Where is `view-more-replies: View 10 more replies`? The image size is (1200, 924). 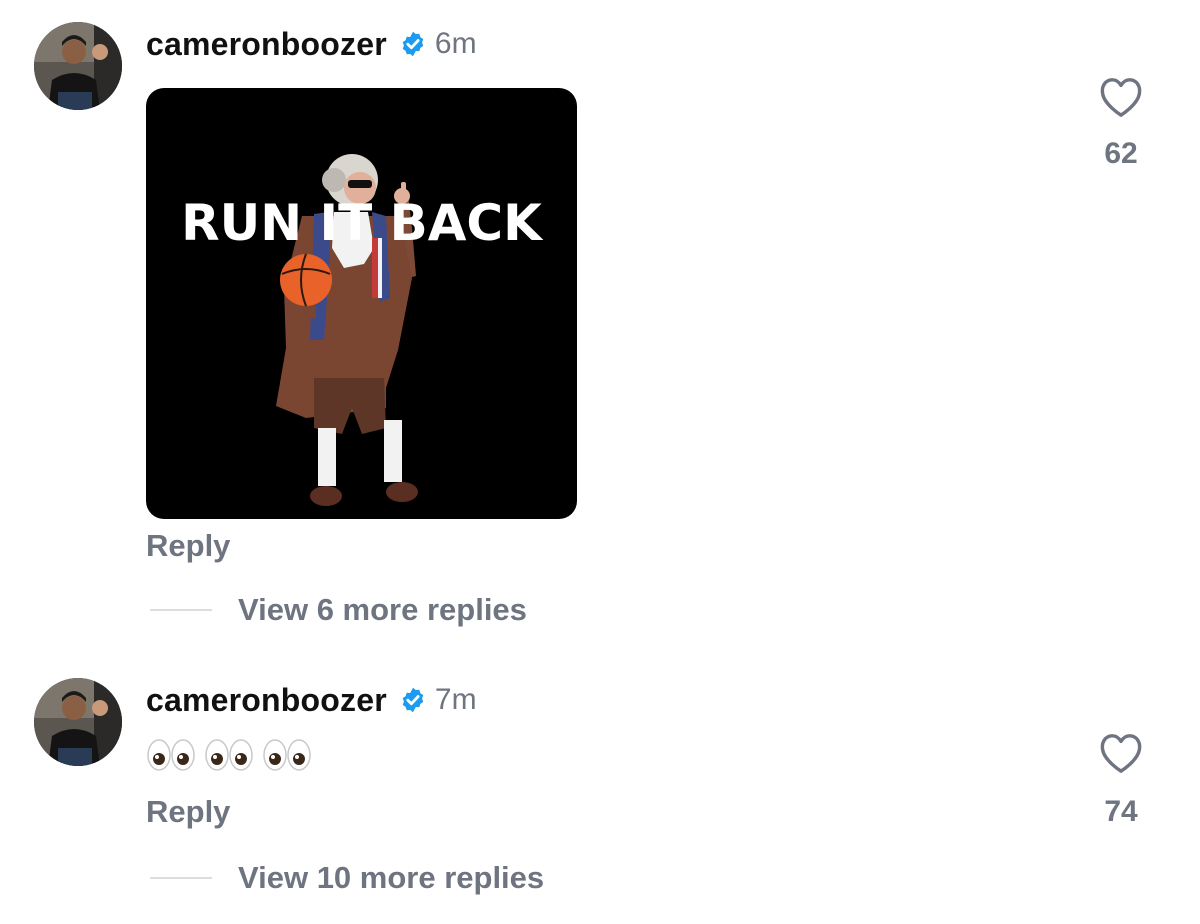 view-more-replies: View 10 more replies is located at coordinates (347, 878).